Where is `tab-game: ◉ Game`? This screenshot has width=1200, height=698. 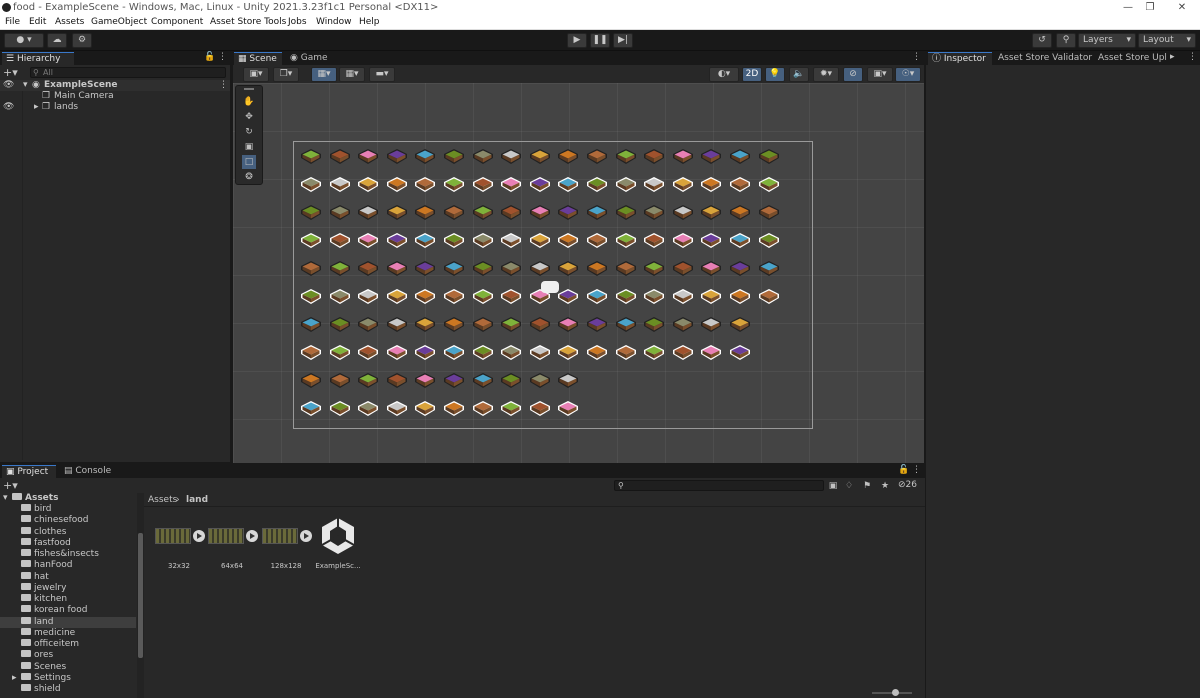 tab-game: ◉ Game is located at coordinates (310, 58).